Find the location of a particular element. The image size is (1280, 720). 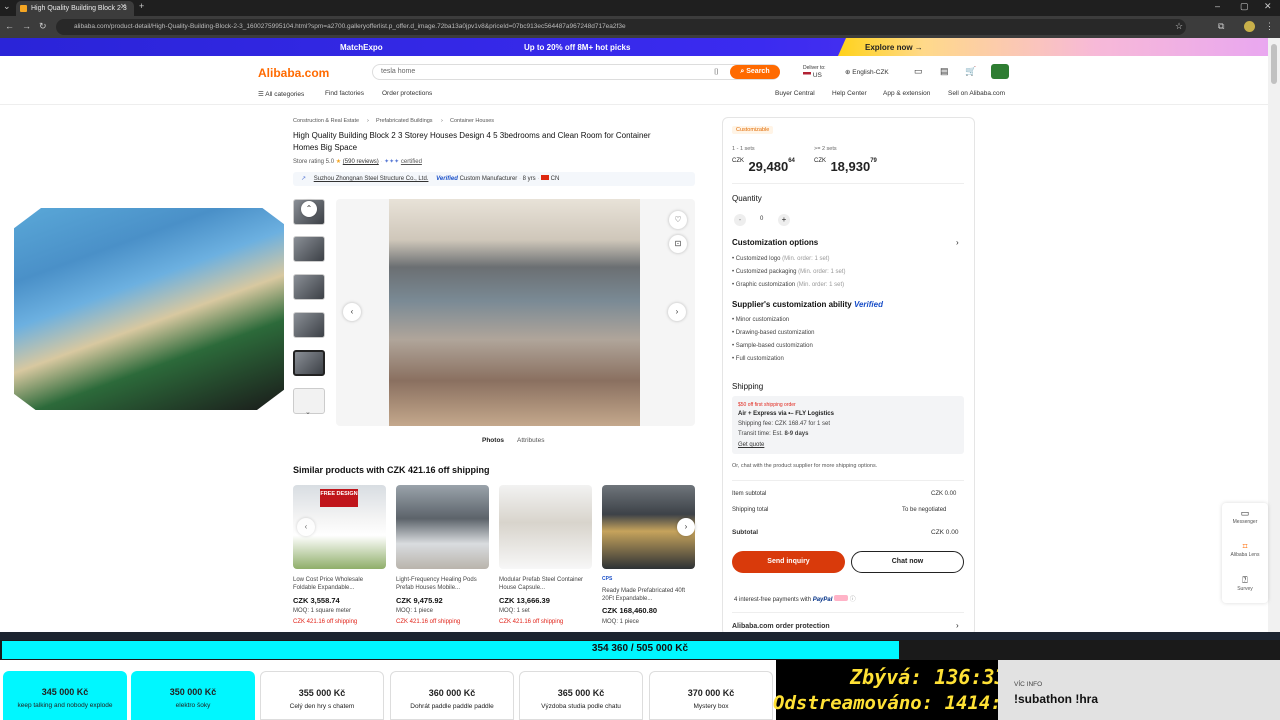

price-decimal: 79 is located at coordinates (873, 161).